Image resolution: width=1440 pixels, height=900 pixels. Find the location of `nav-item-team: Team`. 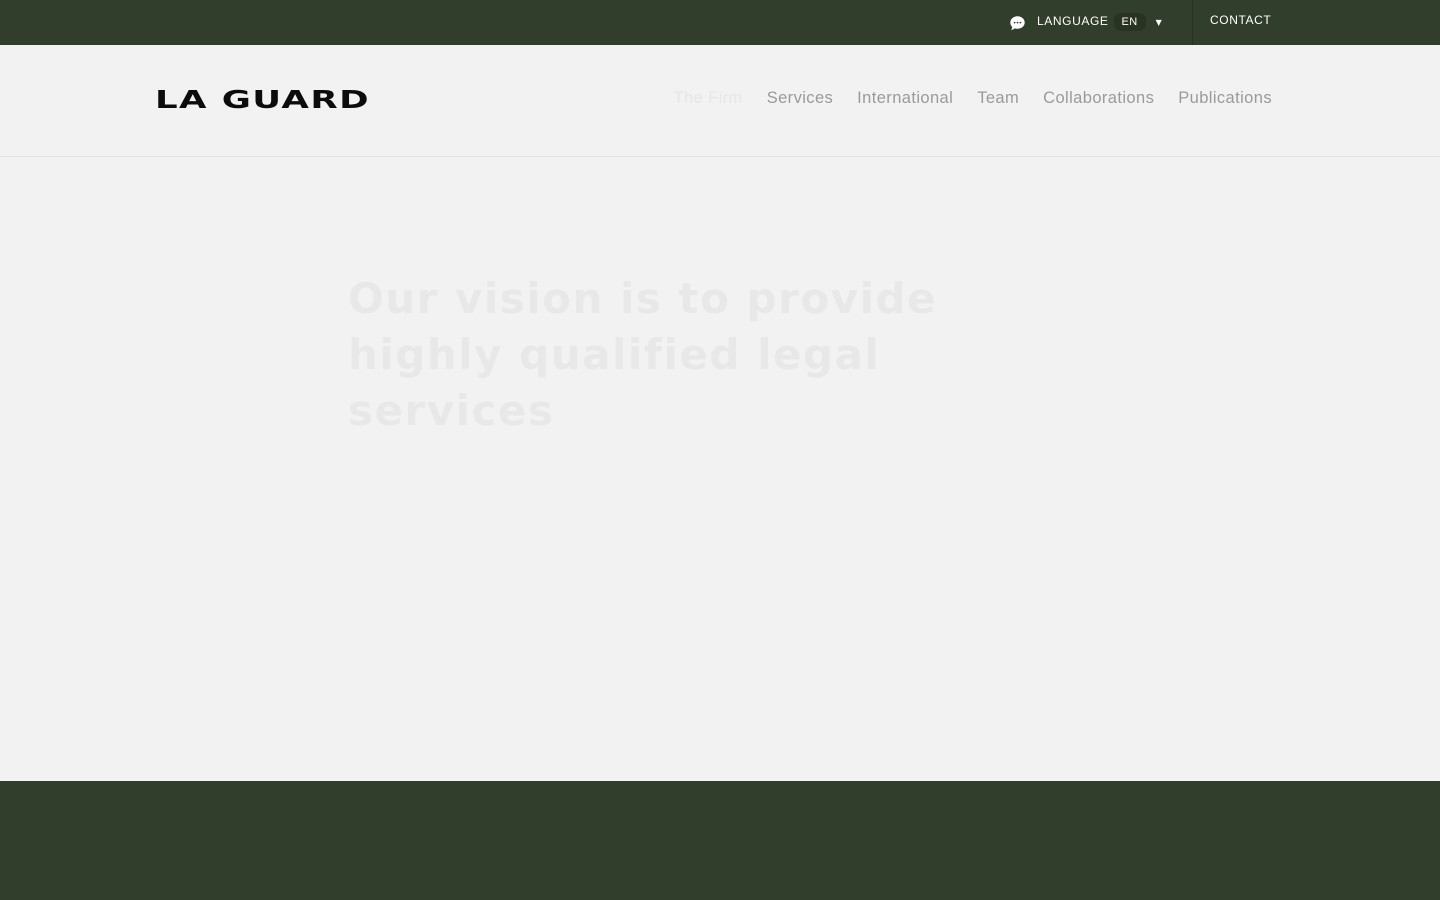

nav-item-team: Team is located at coordinates (998, 98).